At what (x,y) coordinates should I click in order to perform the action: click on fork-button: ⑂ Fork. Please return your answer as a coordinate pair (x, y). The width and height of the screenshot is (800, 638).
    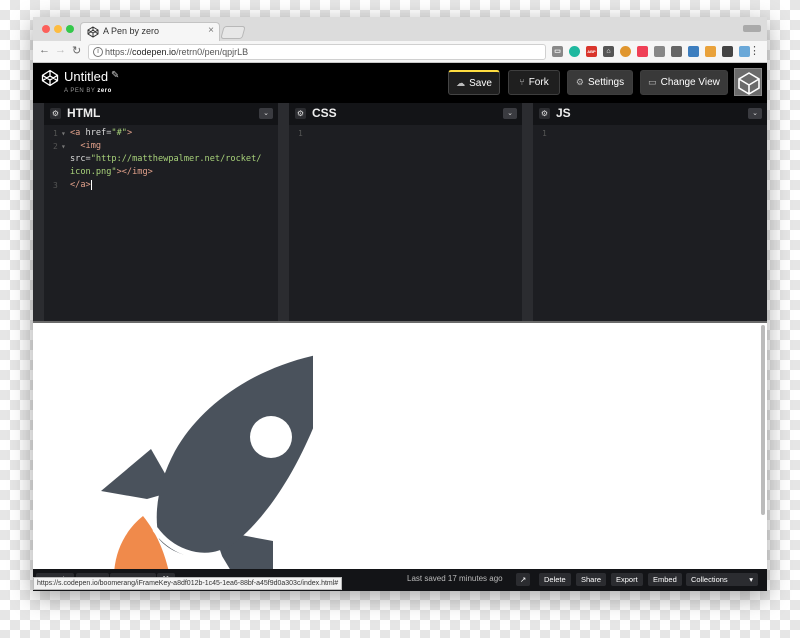
    Looking at the image, I should click on (534, 82).